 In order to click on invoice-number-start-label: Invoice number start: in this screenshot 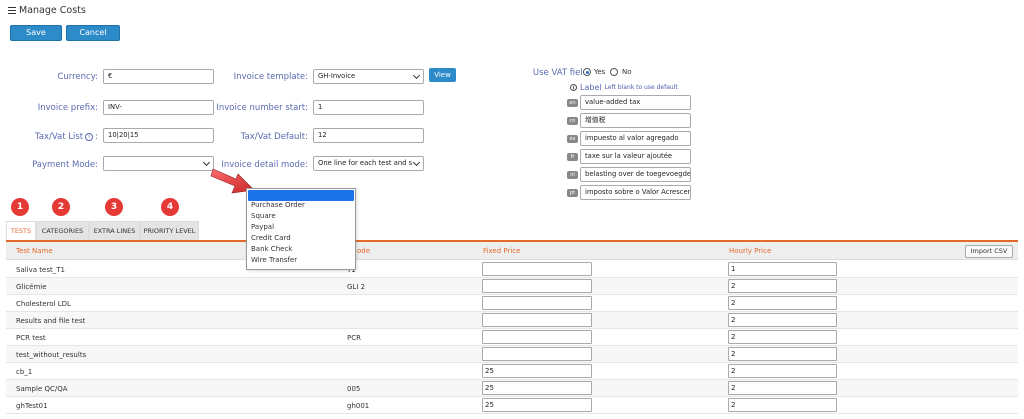, I will do `click(262, 108)`.